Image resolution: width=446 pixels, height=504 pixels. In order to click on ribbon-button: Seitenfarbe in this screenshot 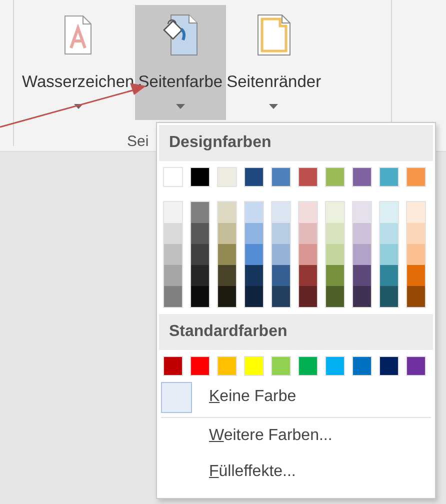, I will do `click(180, 62)`.